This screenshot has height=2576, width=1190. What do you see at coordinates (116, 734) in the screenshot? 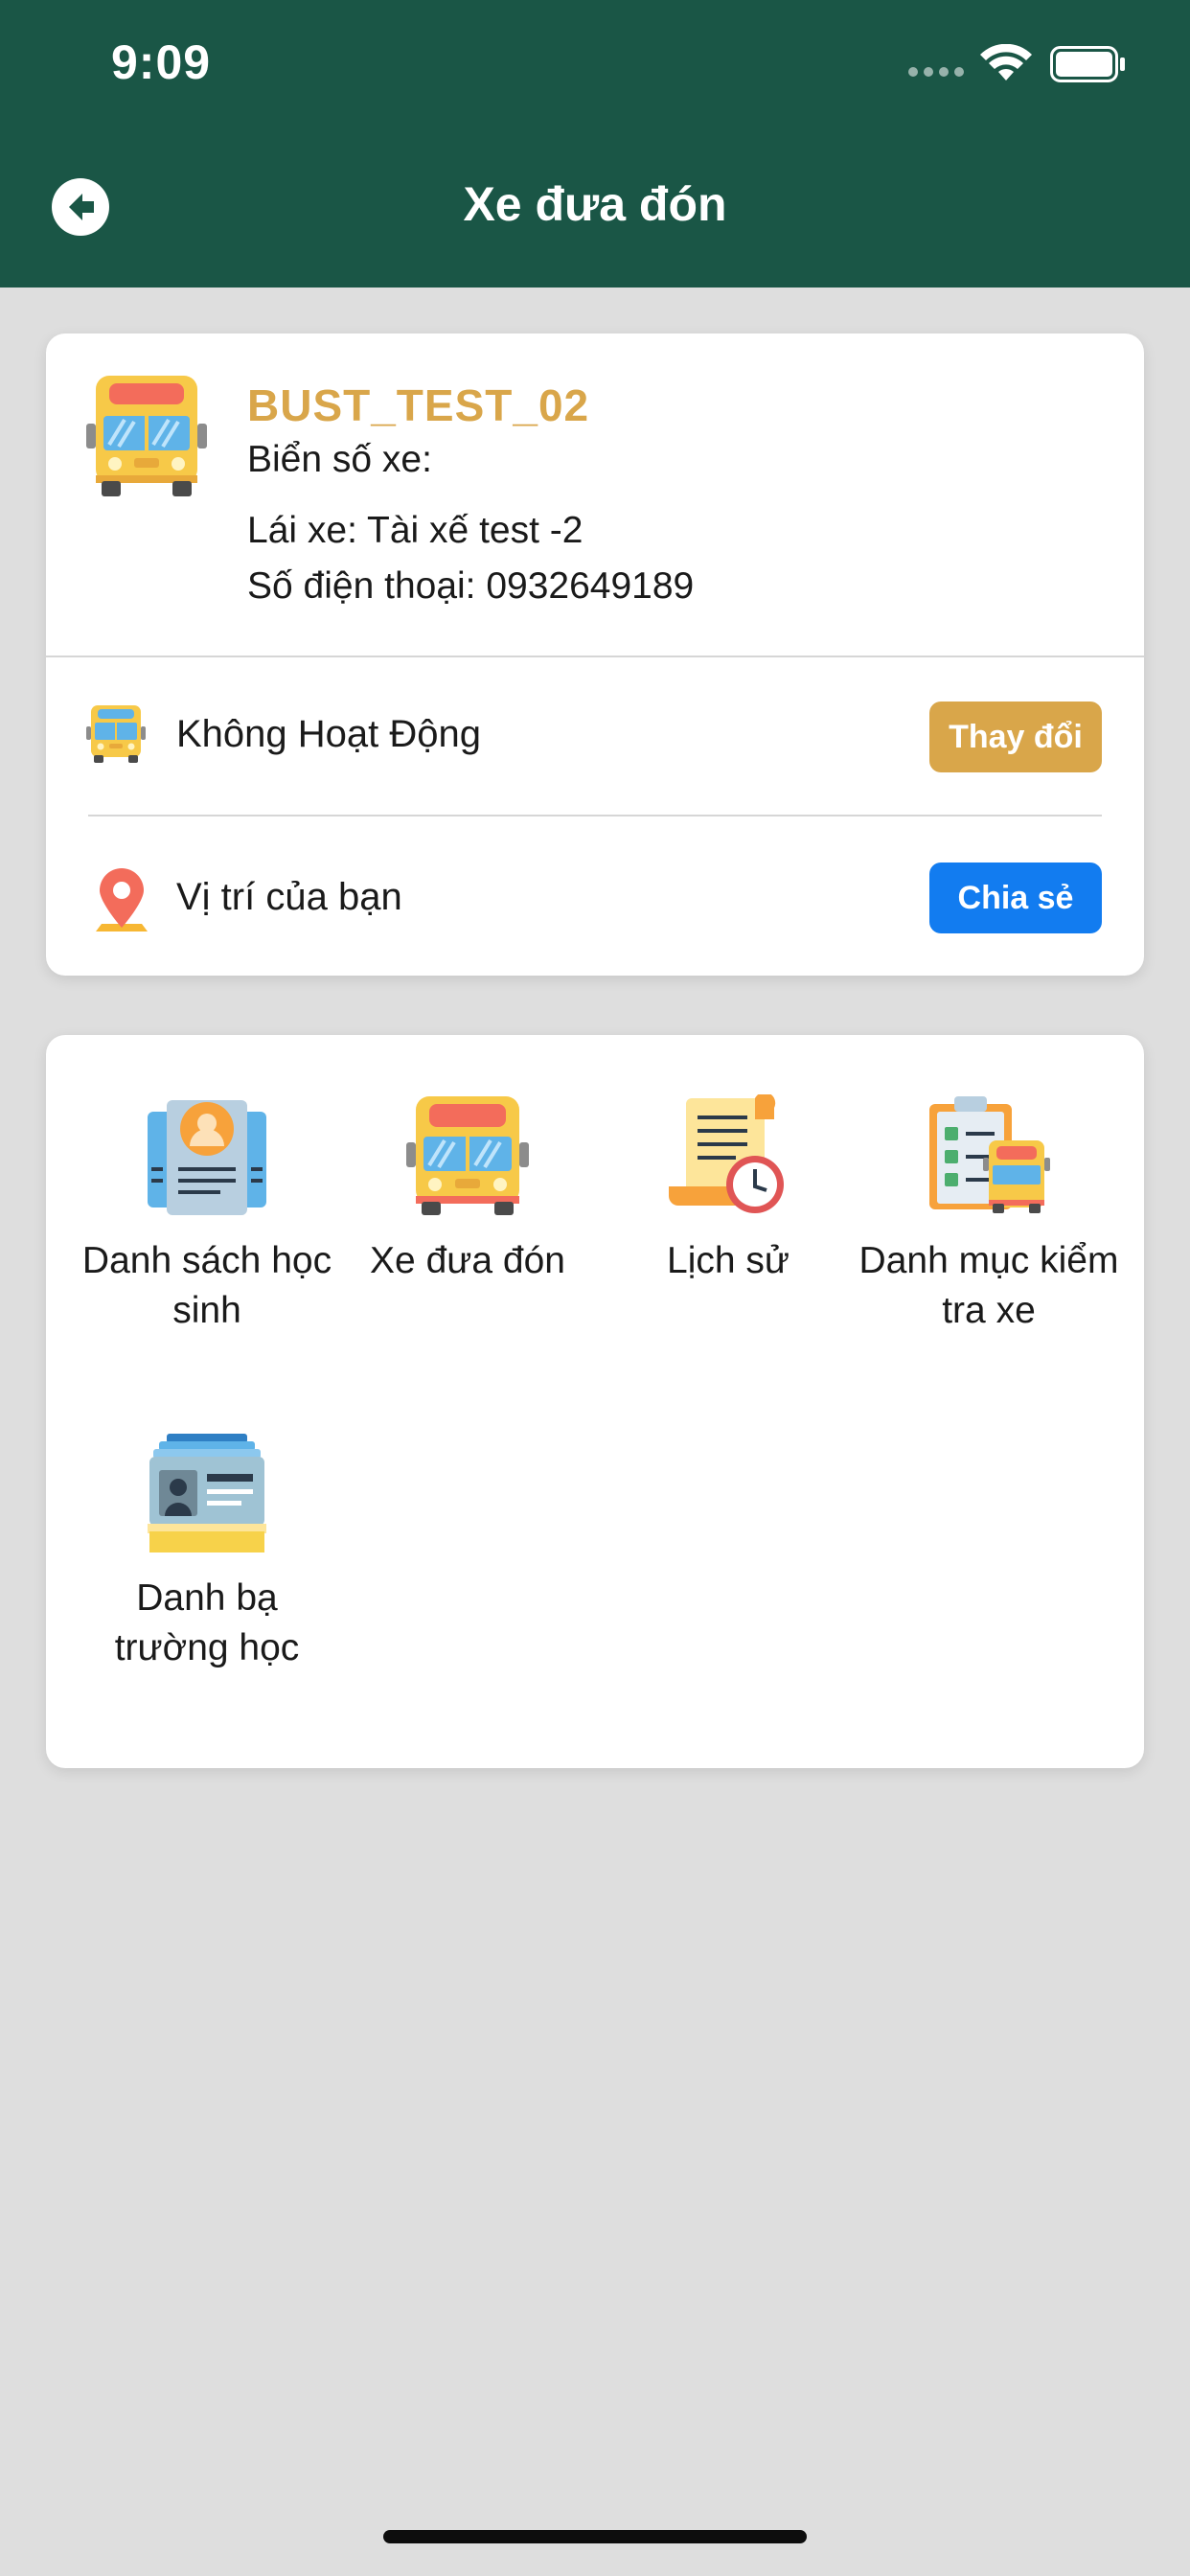
I see `bus-status-icon` at bounding box center [116, 734].